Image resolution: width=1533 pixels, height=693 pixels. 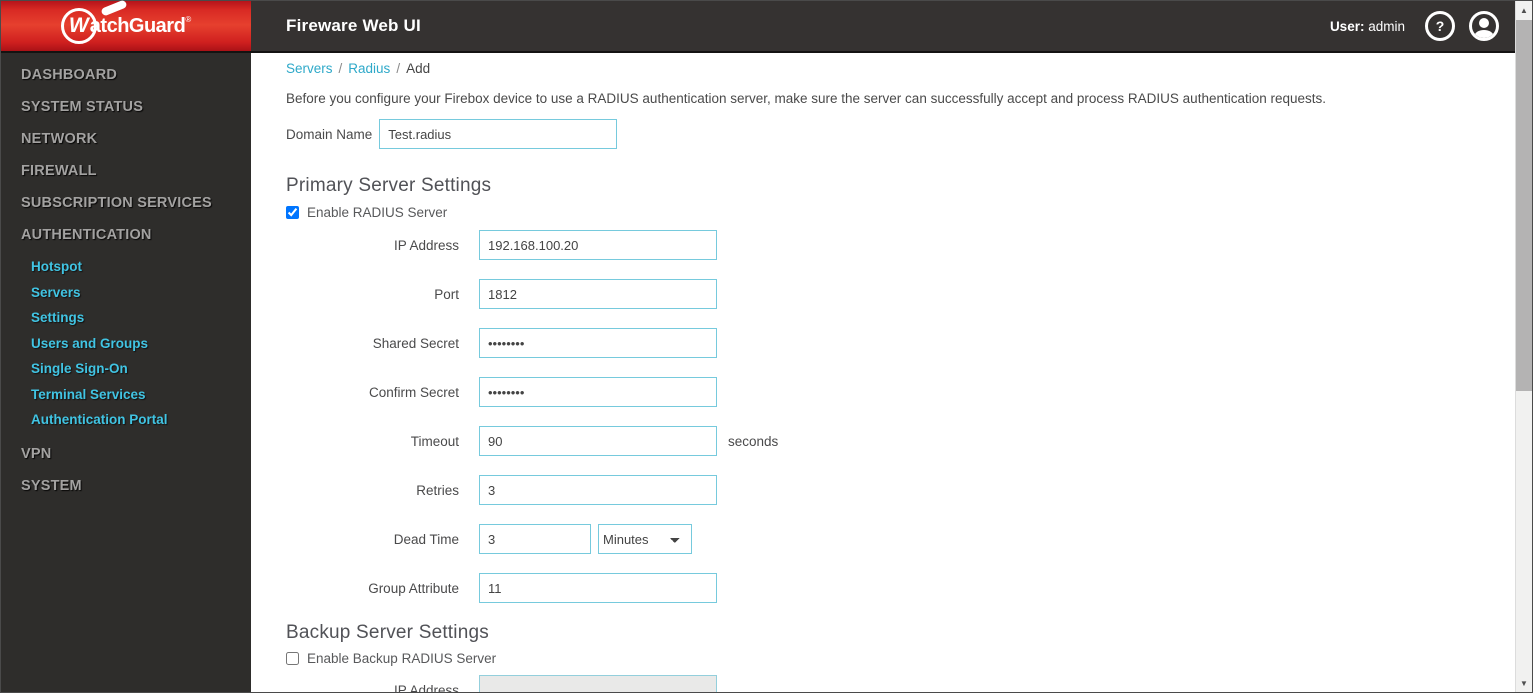 I want to click on enable-radius-server-label: Enable RADIUS Server, so click(x=377, y=212).